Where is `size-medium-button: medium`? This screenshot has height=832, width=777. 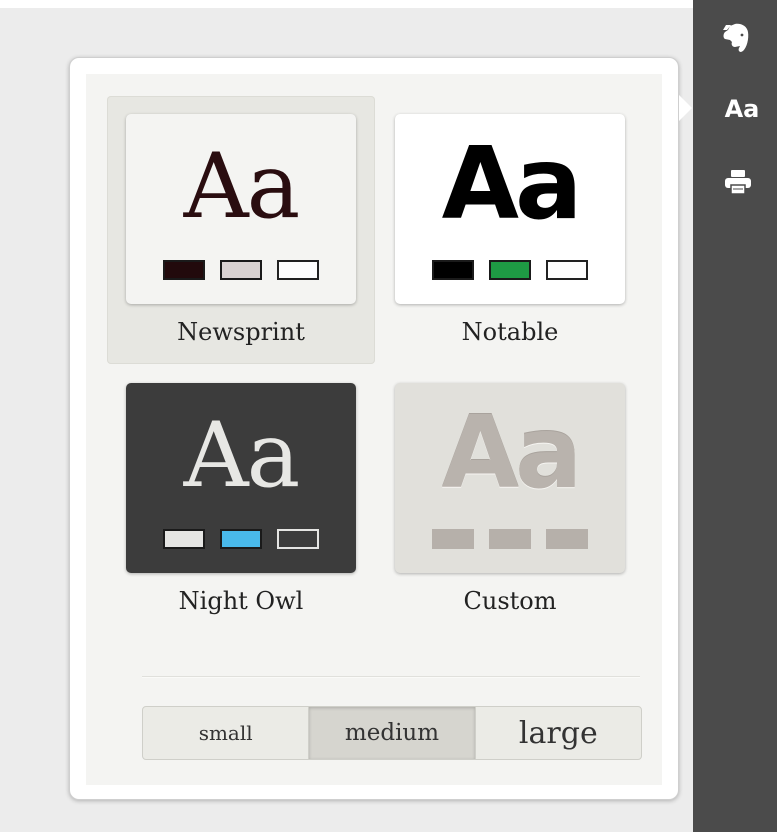 size-medium-button: medium is located at coordinates (392, 733).